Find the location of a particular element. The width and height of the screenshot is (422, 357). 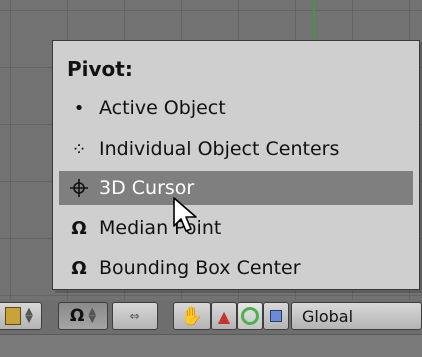

snap-toggle-button: ⇔ is located at coordinates (135, 316).